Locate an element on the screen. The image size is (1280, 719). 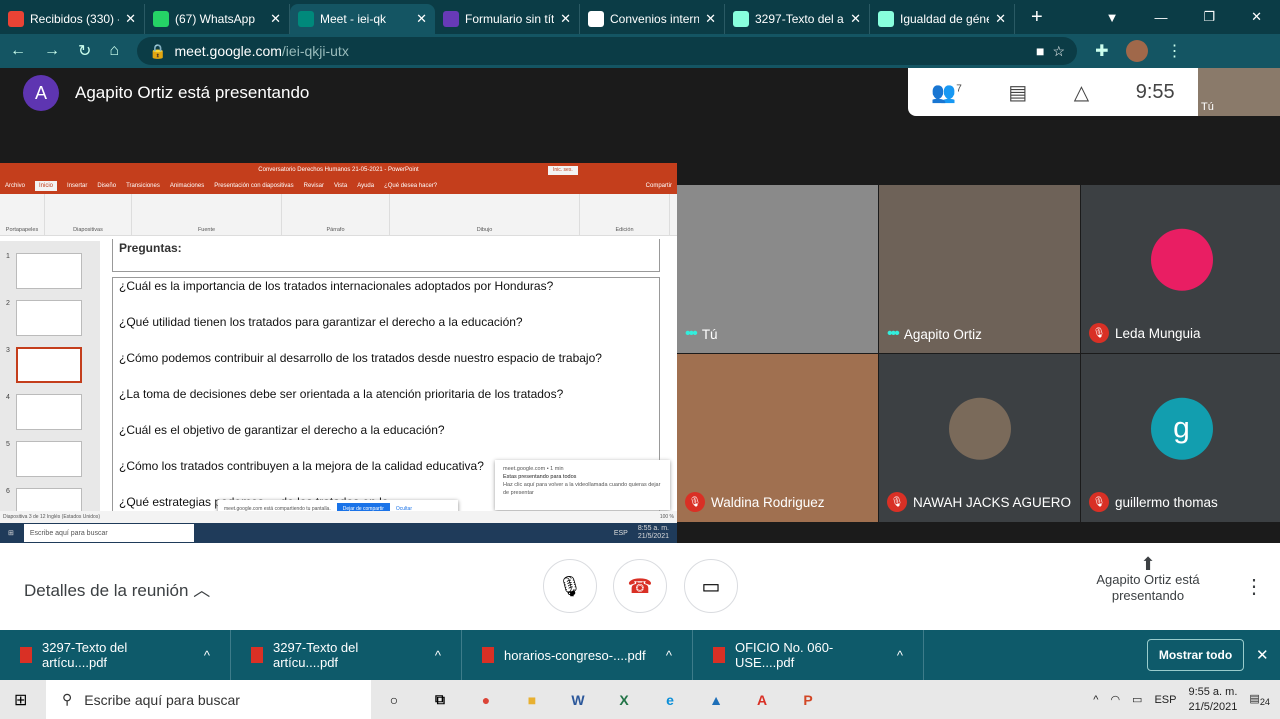
leave-call-button: ☎ is located at coordinates (640, 586).